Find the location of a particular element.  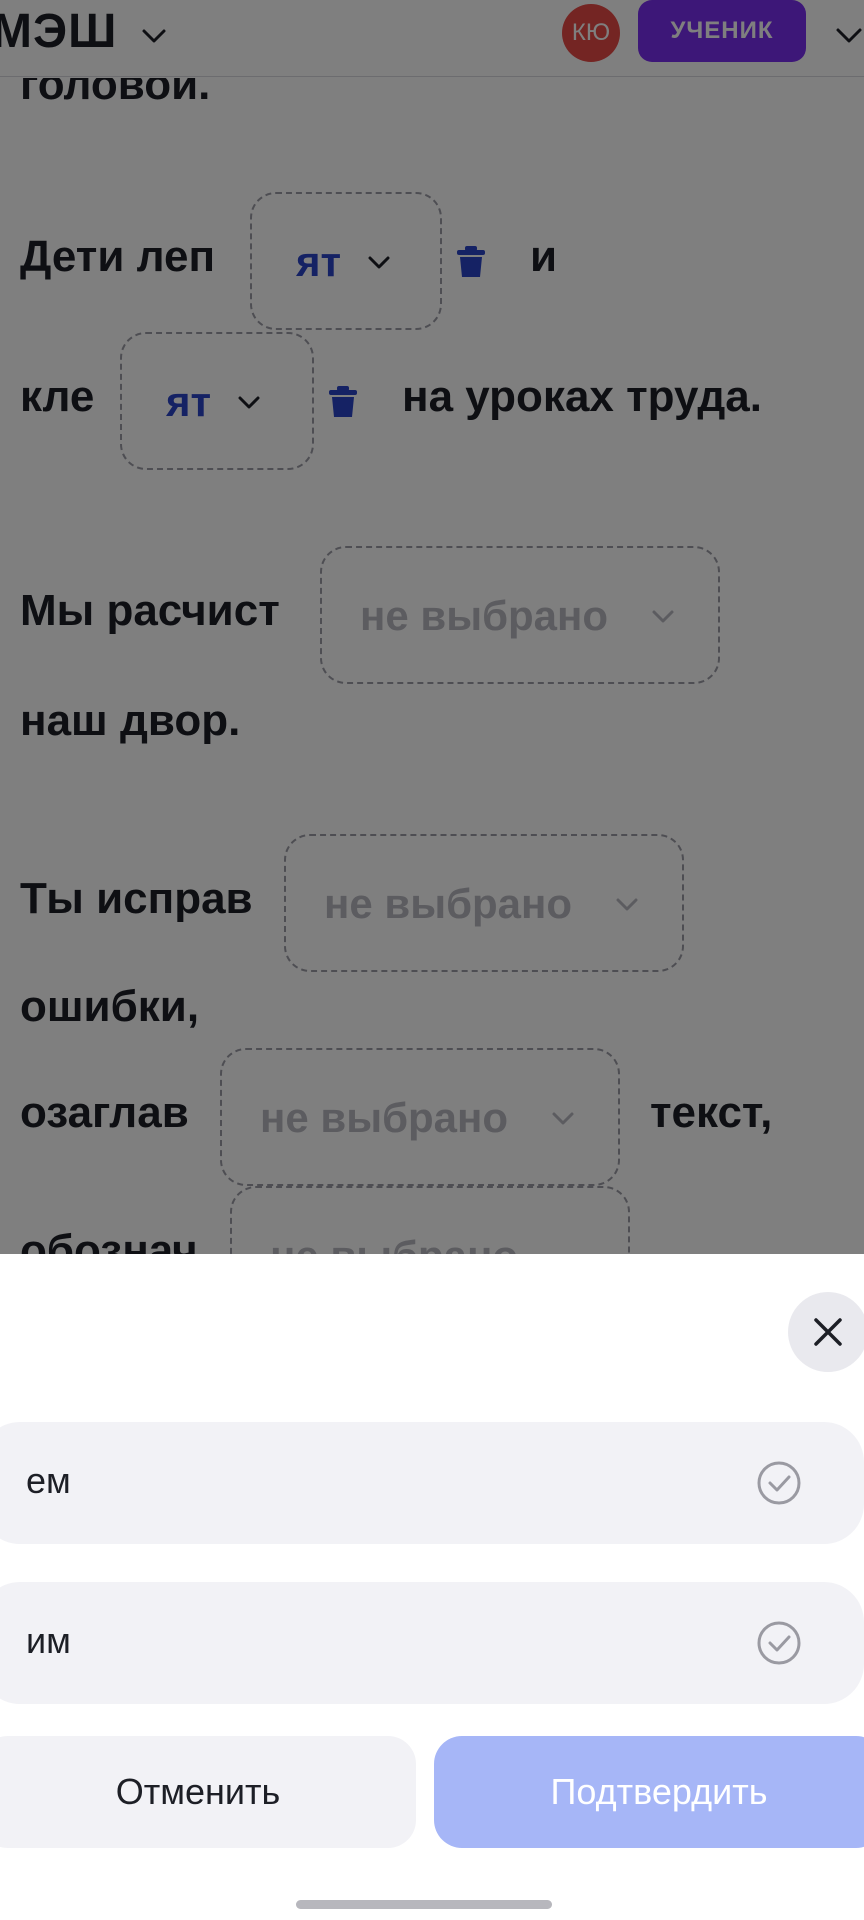

close-icon is located at coordinates (828, 1332).